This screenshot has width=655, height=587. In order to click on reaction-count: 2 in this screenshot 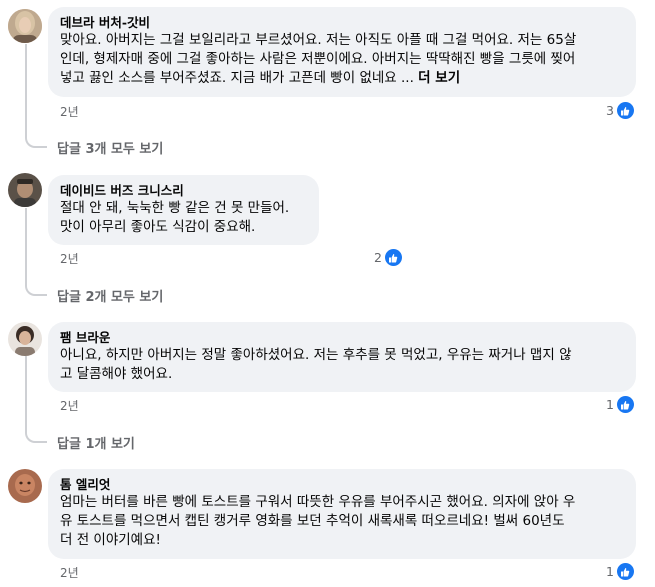, I will do `click(378, 257)`.